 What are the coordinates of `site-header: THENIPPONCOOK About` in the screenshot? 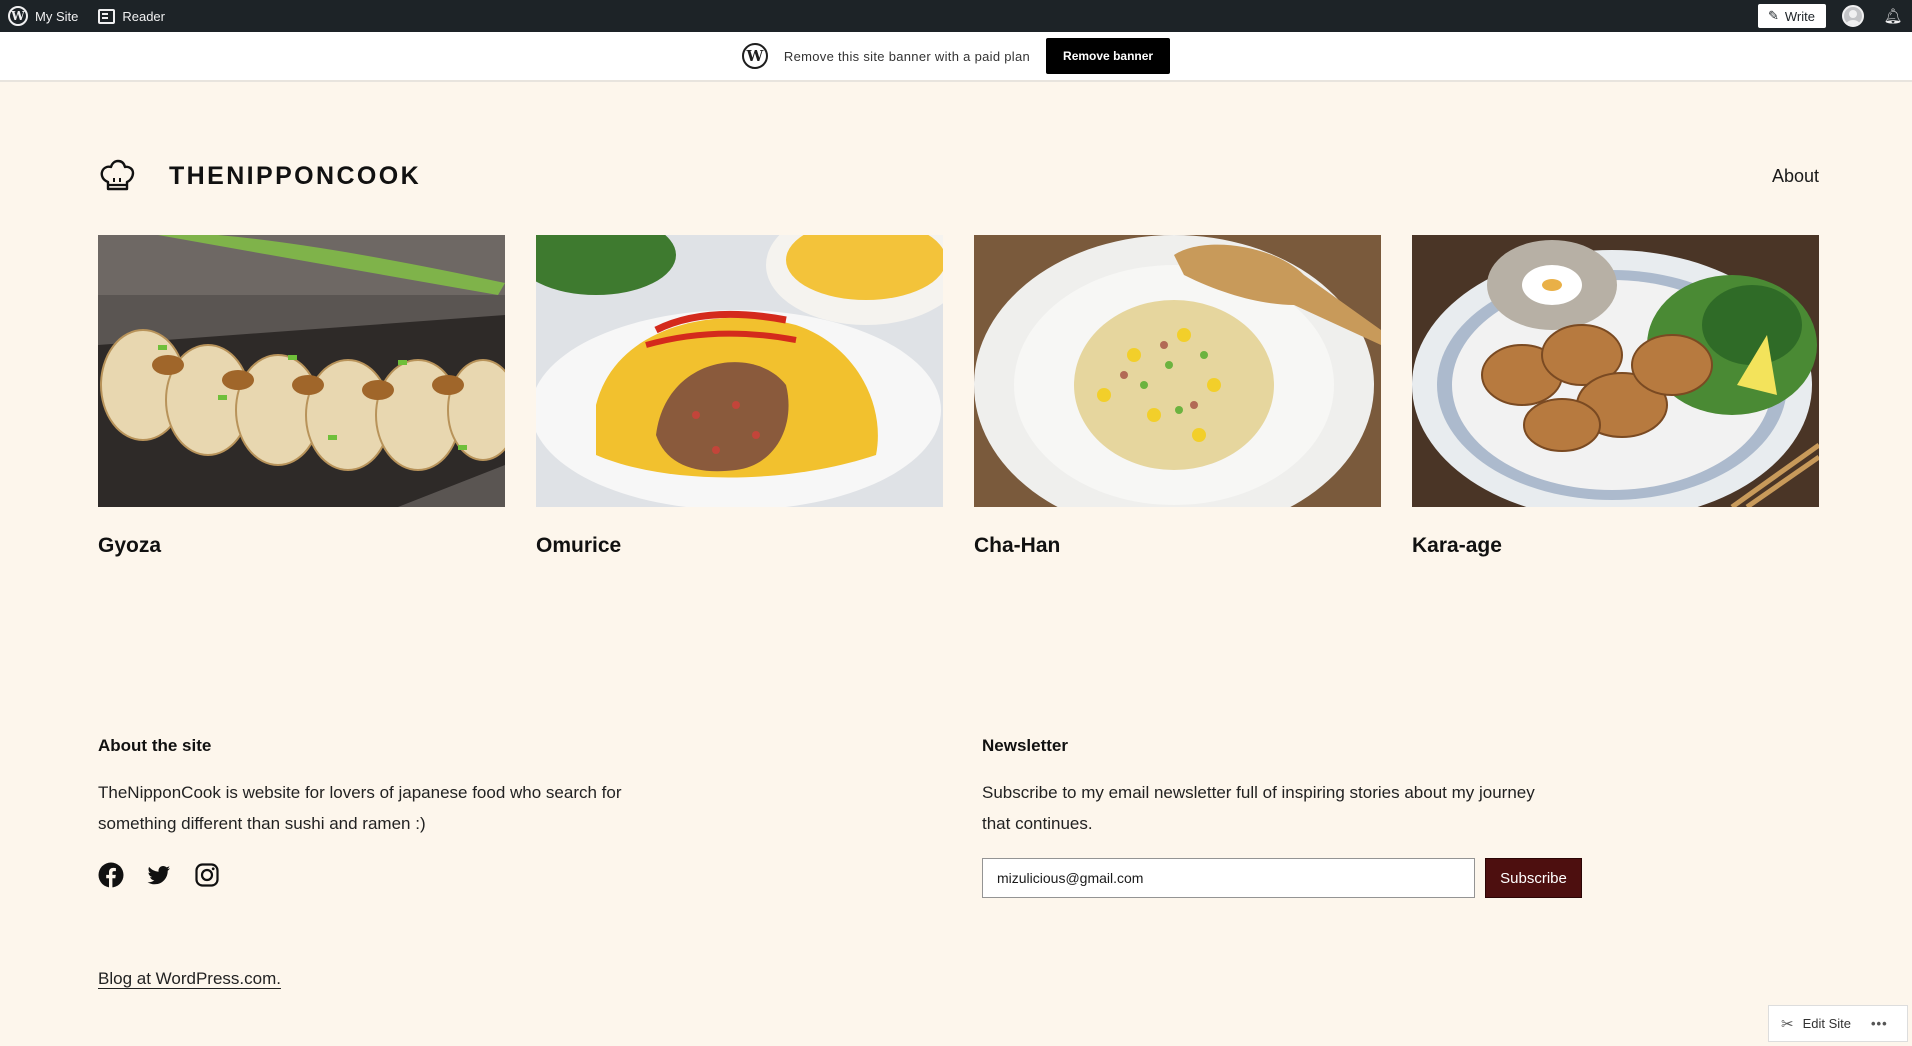 It's located at (958, 178).